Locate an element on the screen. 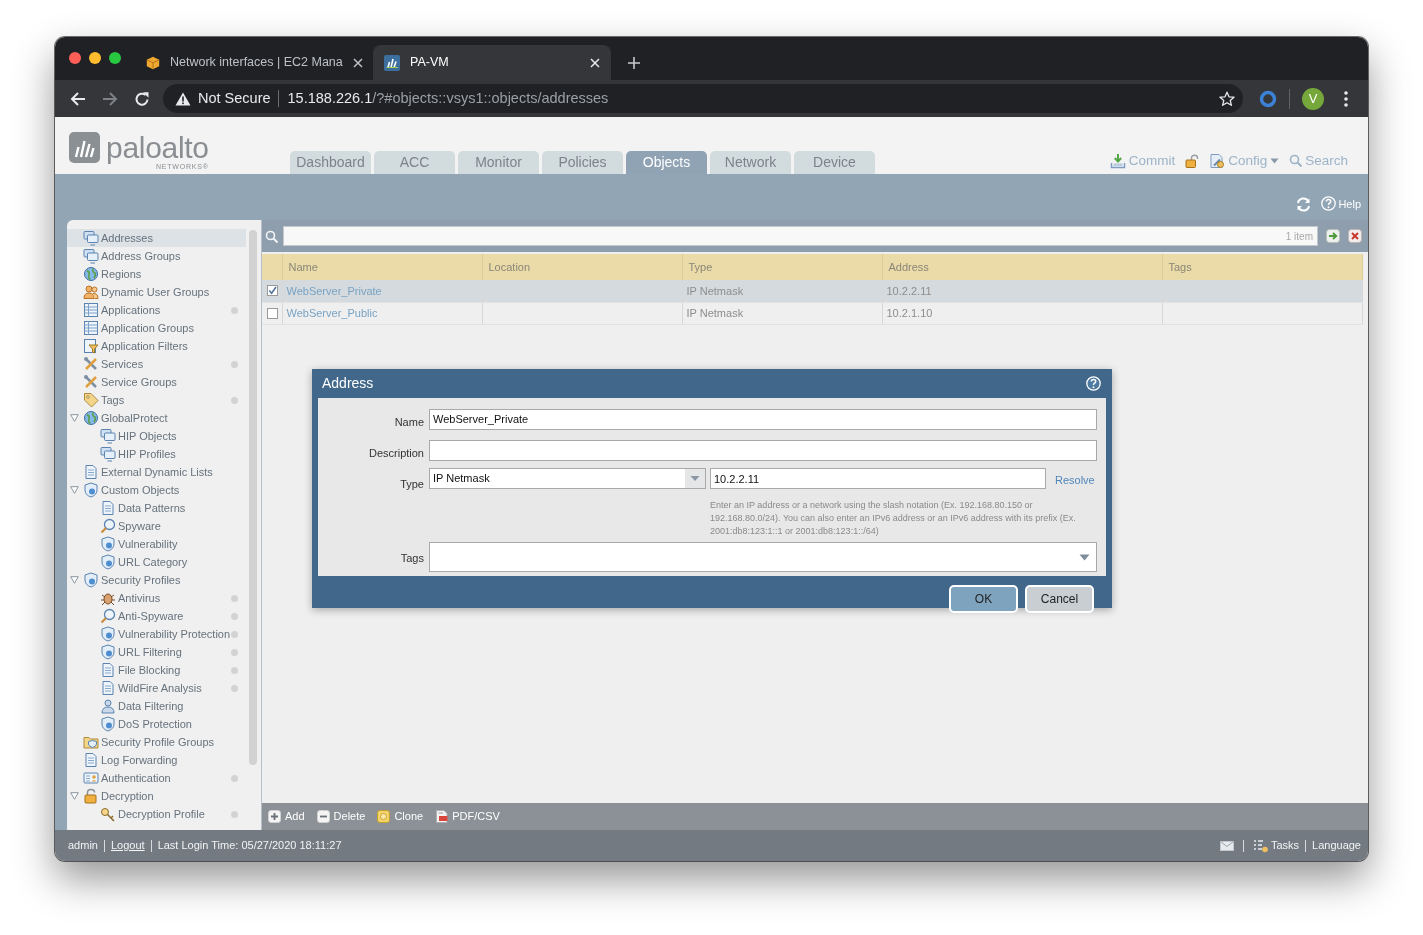 The image size is (1423, 935). sidebar-item: HIP Objects is located at coordinates (156, 436).